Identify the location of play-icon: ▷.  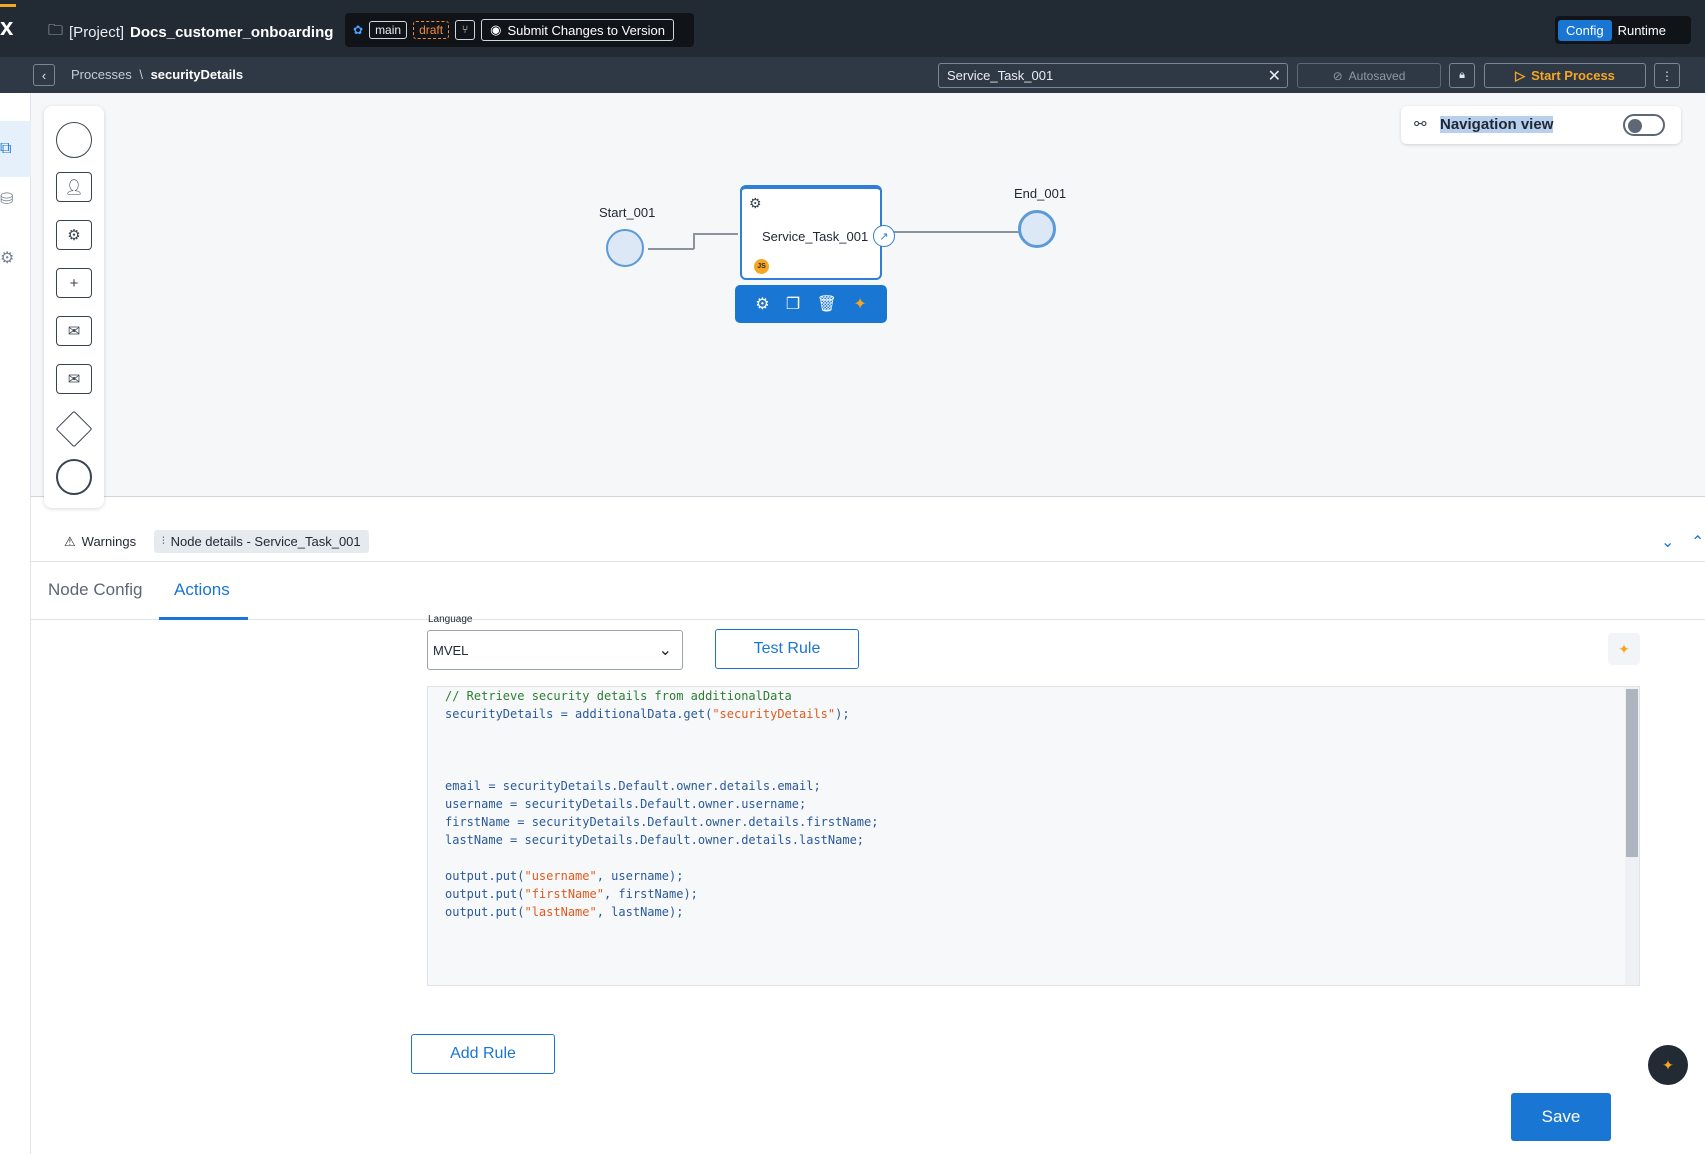
(1520, 75).